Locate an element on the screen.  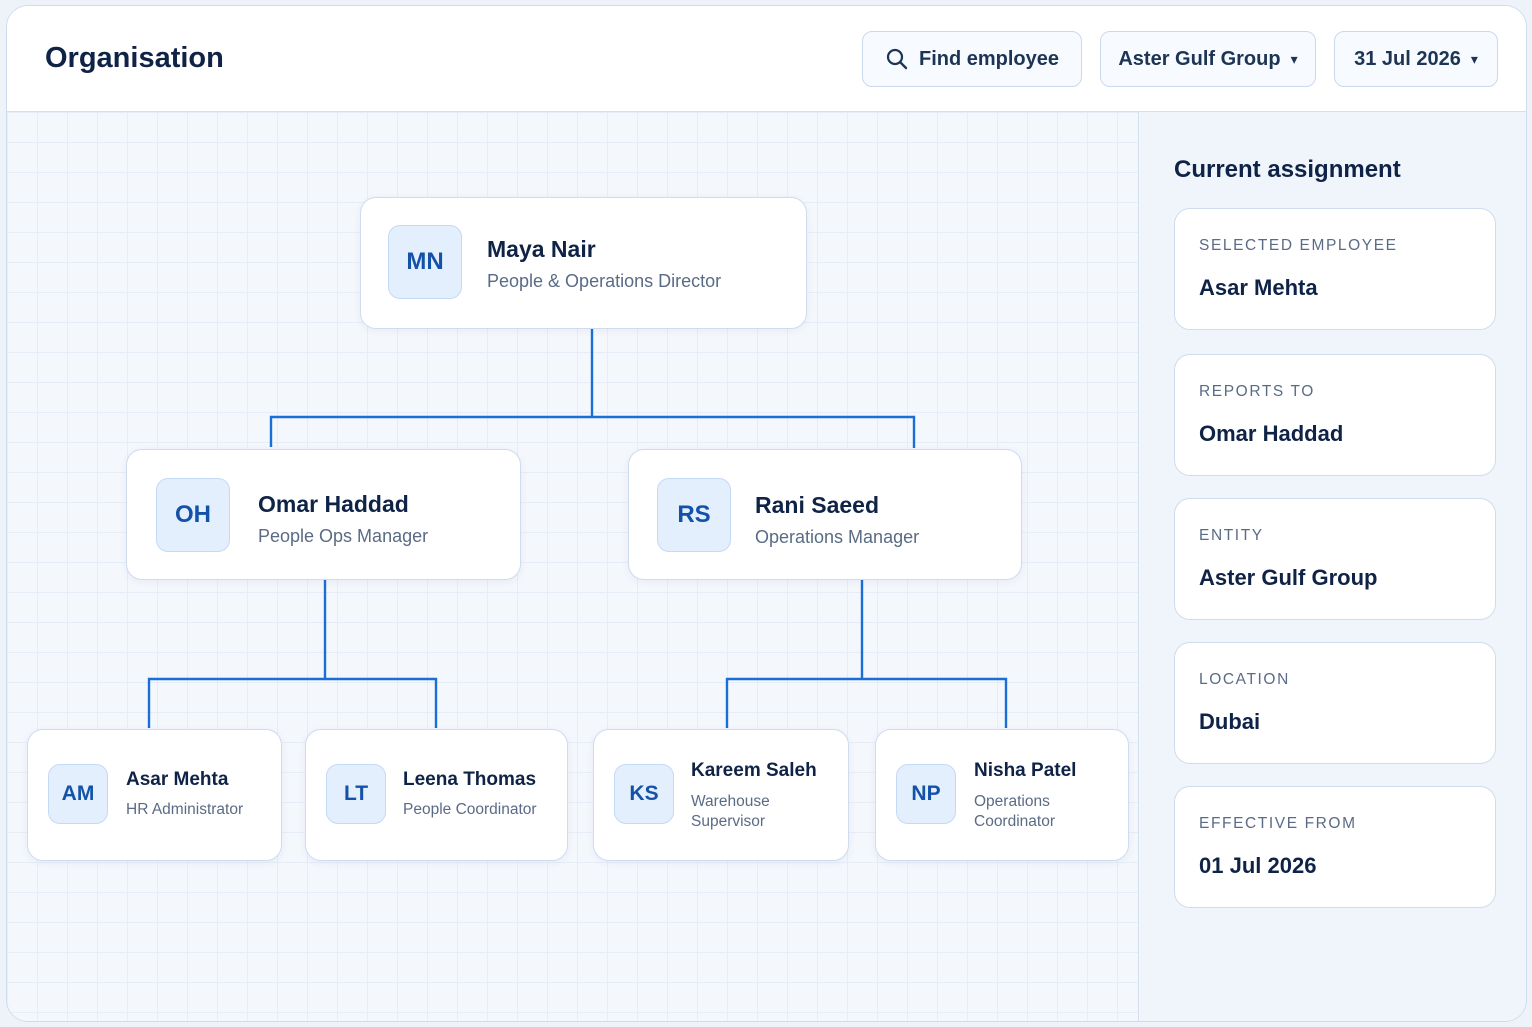
org-node-nisha-patel: NP Nisha Patel Operations Coordinator is located at coordinates (1002, 795).